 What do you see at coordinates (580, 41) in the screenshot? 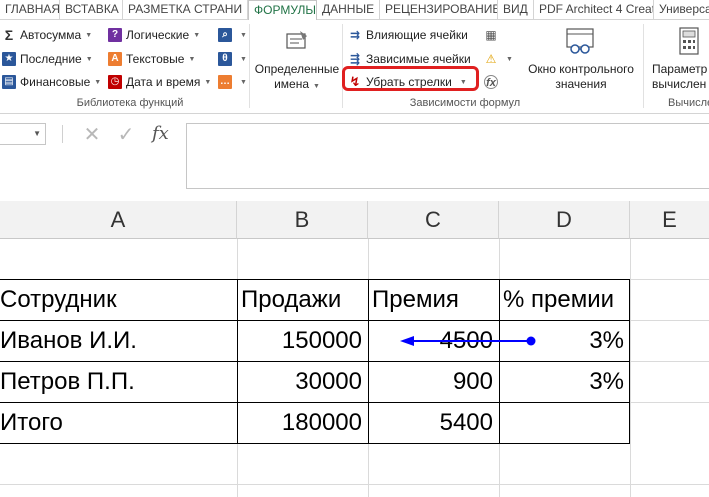
I see `watch-window-icon` at bounding box center [580, 41].